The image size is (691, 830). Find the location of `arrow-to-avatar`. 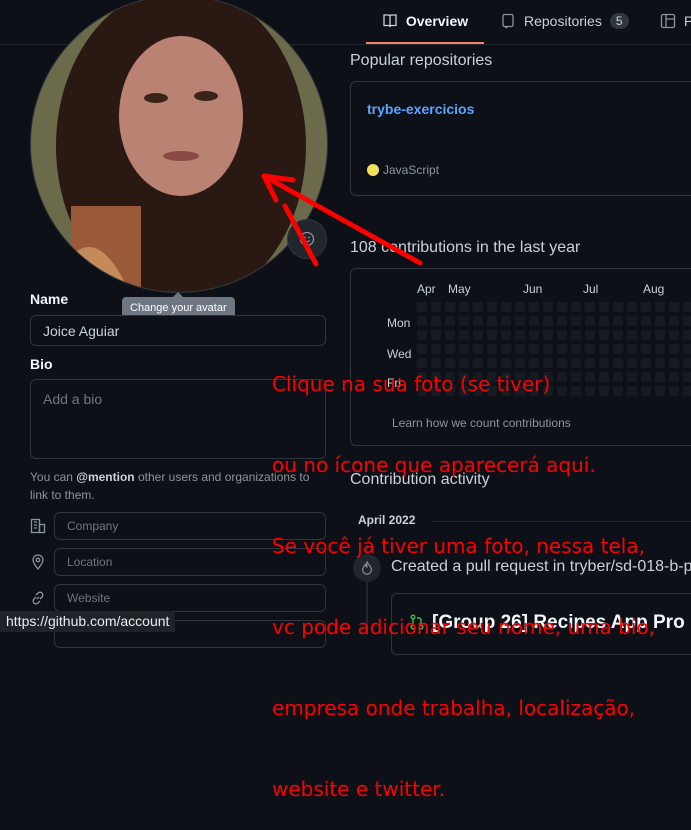

arrow-to-avatar is located at coordinates (342, 219).